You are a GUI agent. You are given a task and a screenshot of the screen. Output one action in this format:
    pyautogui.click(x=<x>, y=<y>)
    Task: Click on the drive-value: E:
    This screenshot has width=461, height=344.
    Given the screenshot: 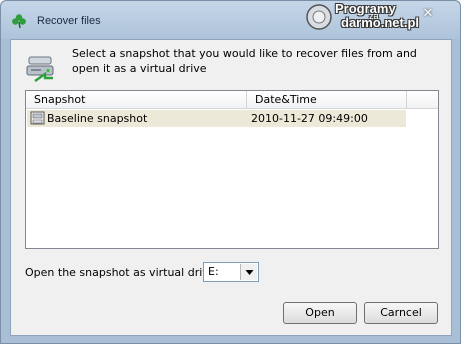 What is the action you would take?
    pyautogui.click(x=213, y=271)
    